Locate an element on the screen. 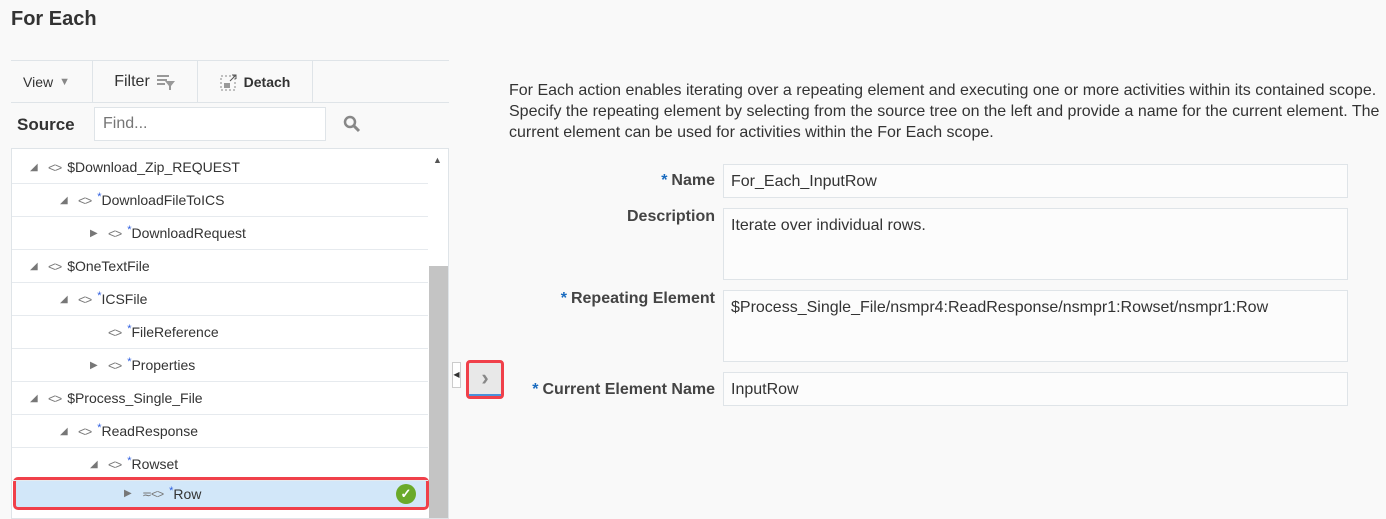 The width and height of the screenshot is (1386, 519). repeating-label-text: Repeating Element is located at coordinates (642, 298).